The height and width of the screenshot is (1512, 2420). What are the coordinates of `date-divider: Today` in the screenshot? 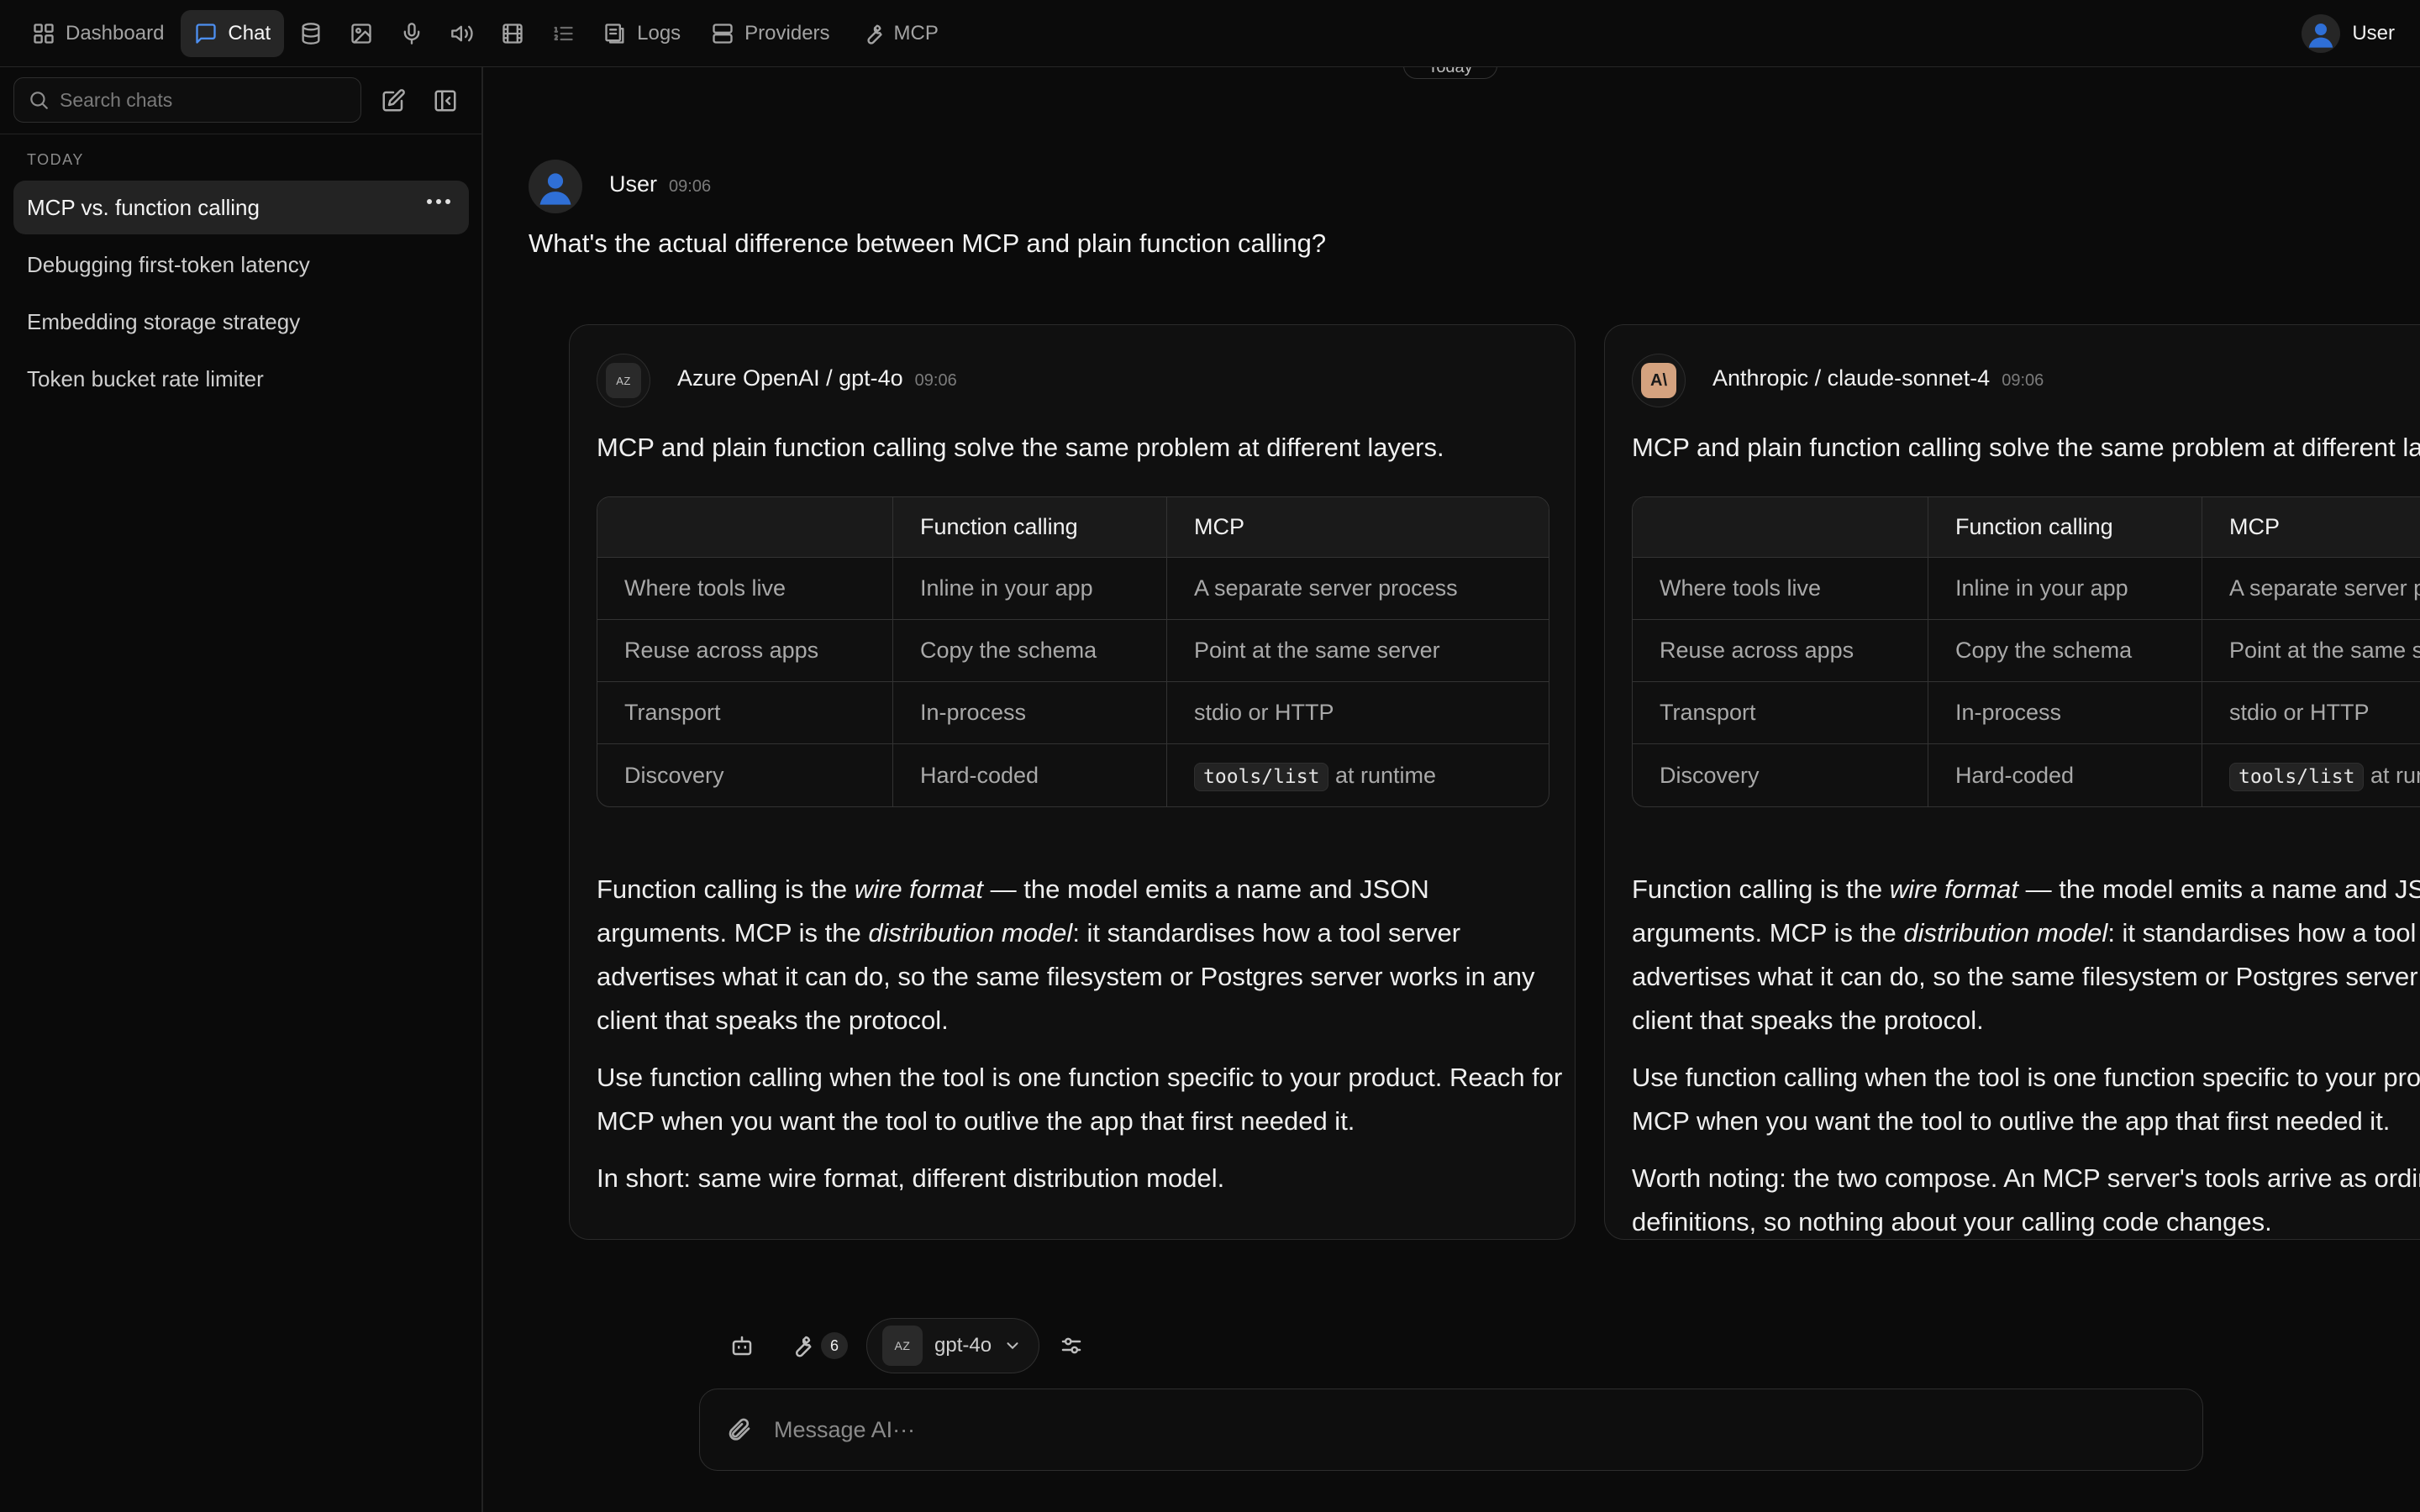 It's located at (1450, 73).